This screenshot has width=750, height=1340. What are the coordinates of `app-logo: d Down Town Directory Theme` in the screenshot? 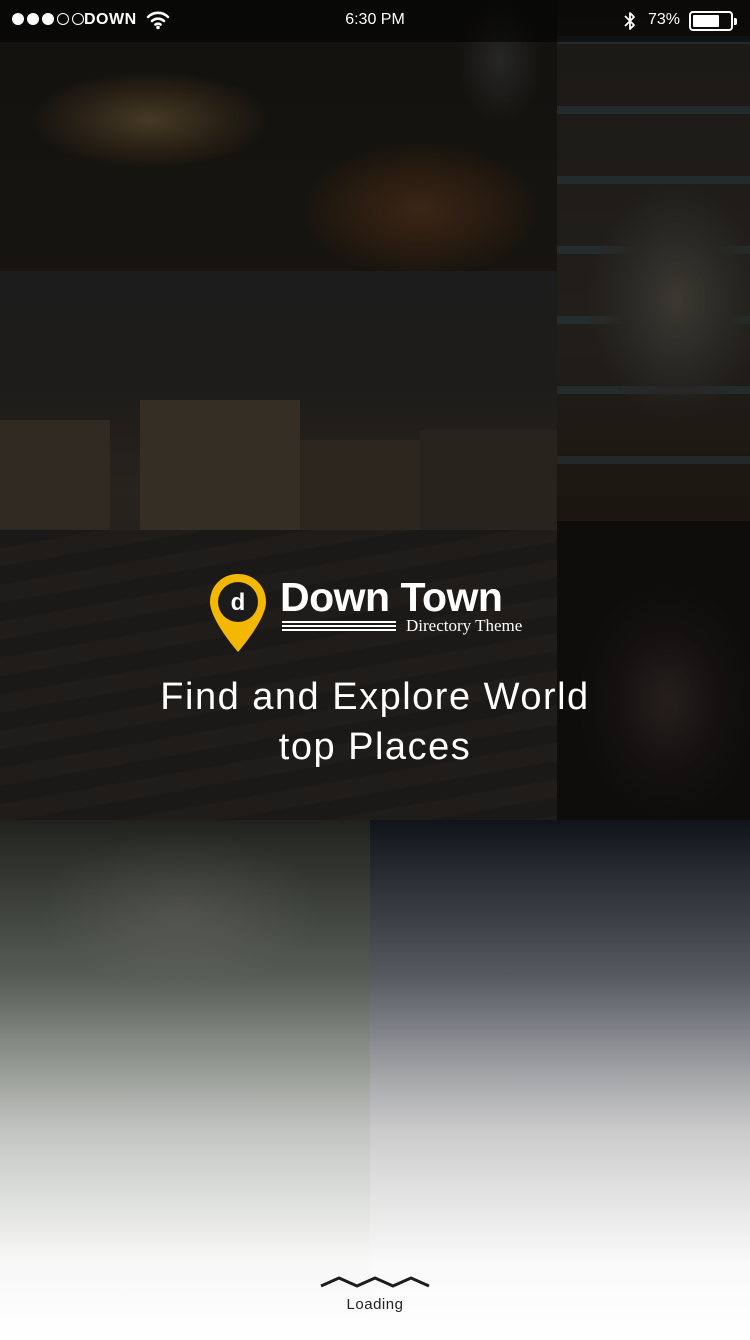 It's located at (378, 614).